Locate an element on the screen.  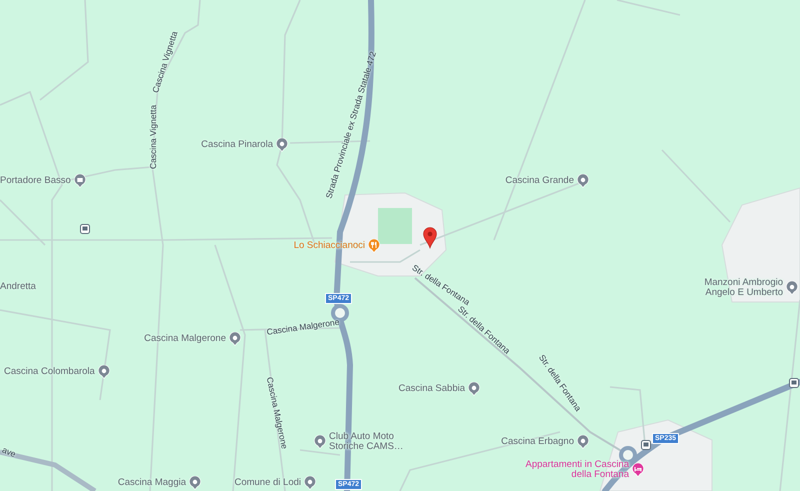
place-label: Cascina Sabbia is located at coordinates (431, 389).